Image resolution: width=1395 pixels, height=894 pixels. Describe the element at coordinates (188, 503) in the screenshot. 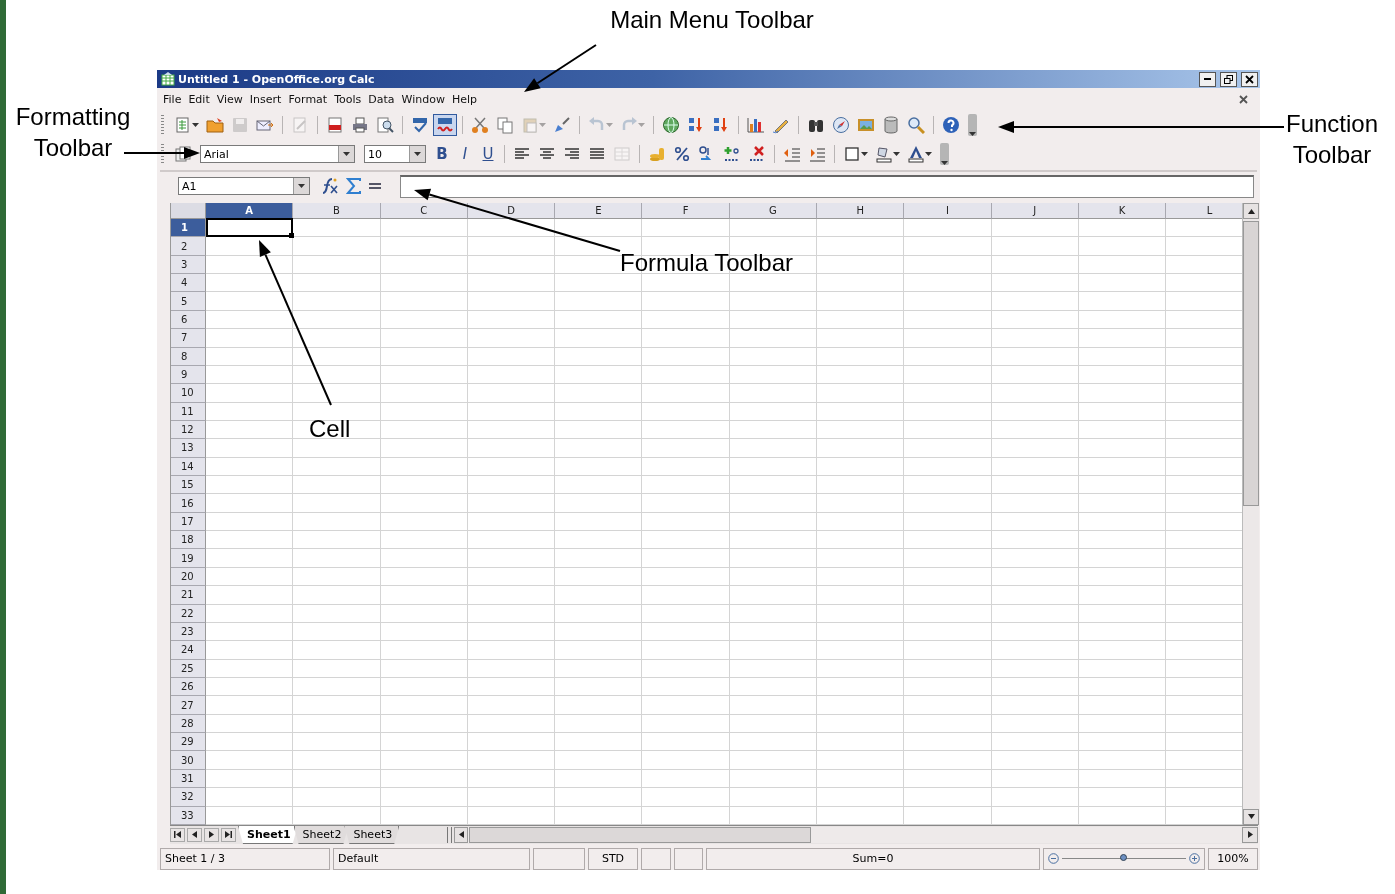

I see `row-header: 16` at that location.